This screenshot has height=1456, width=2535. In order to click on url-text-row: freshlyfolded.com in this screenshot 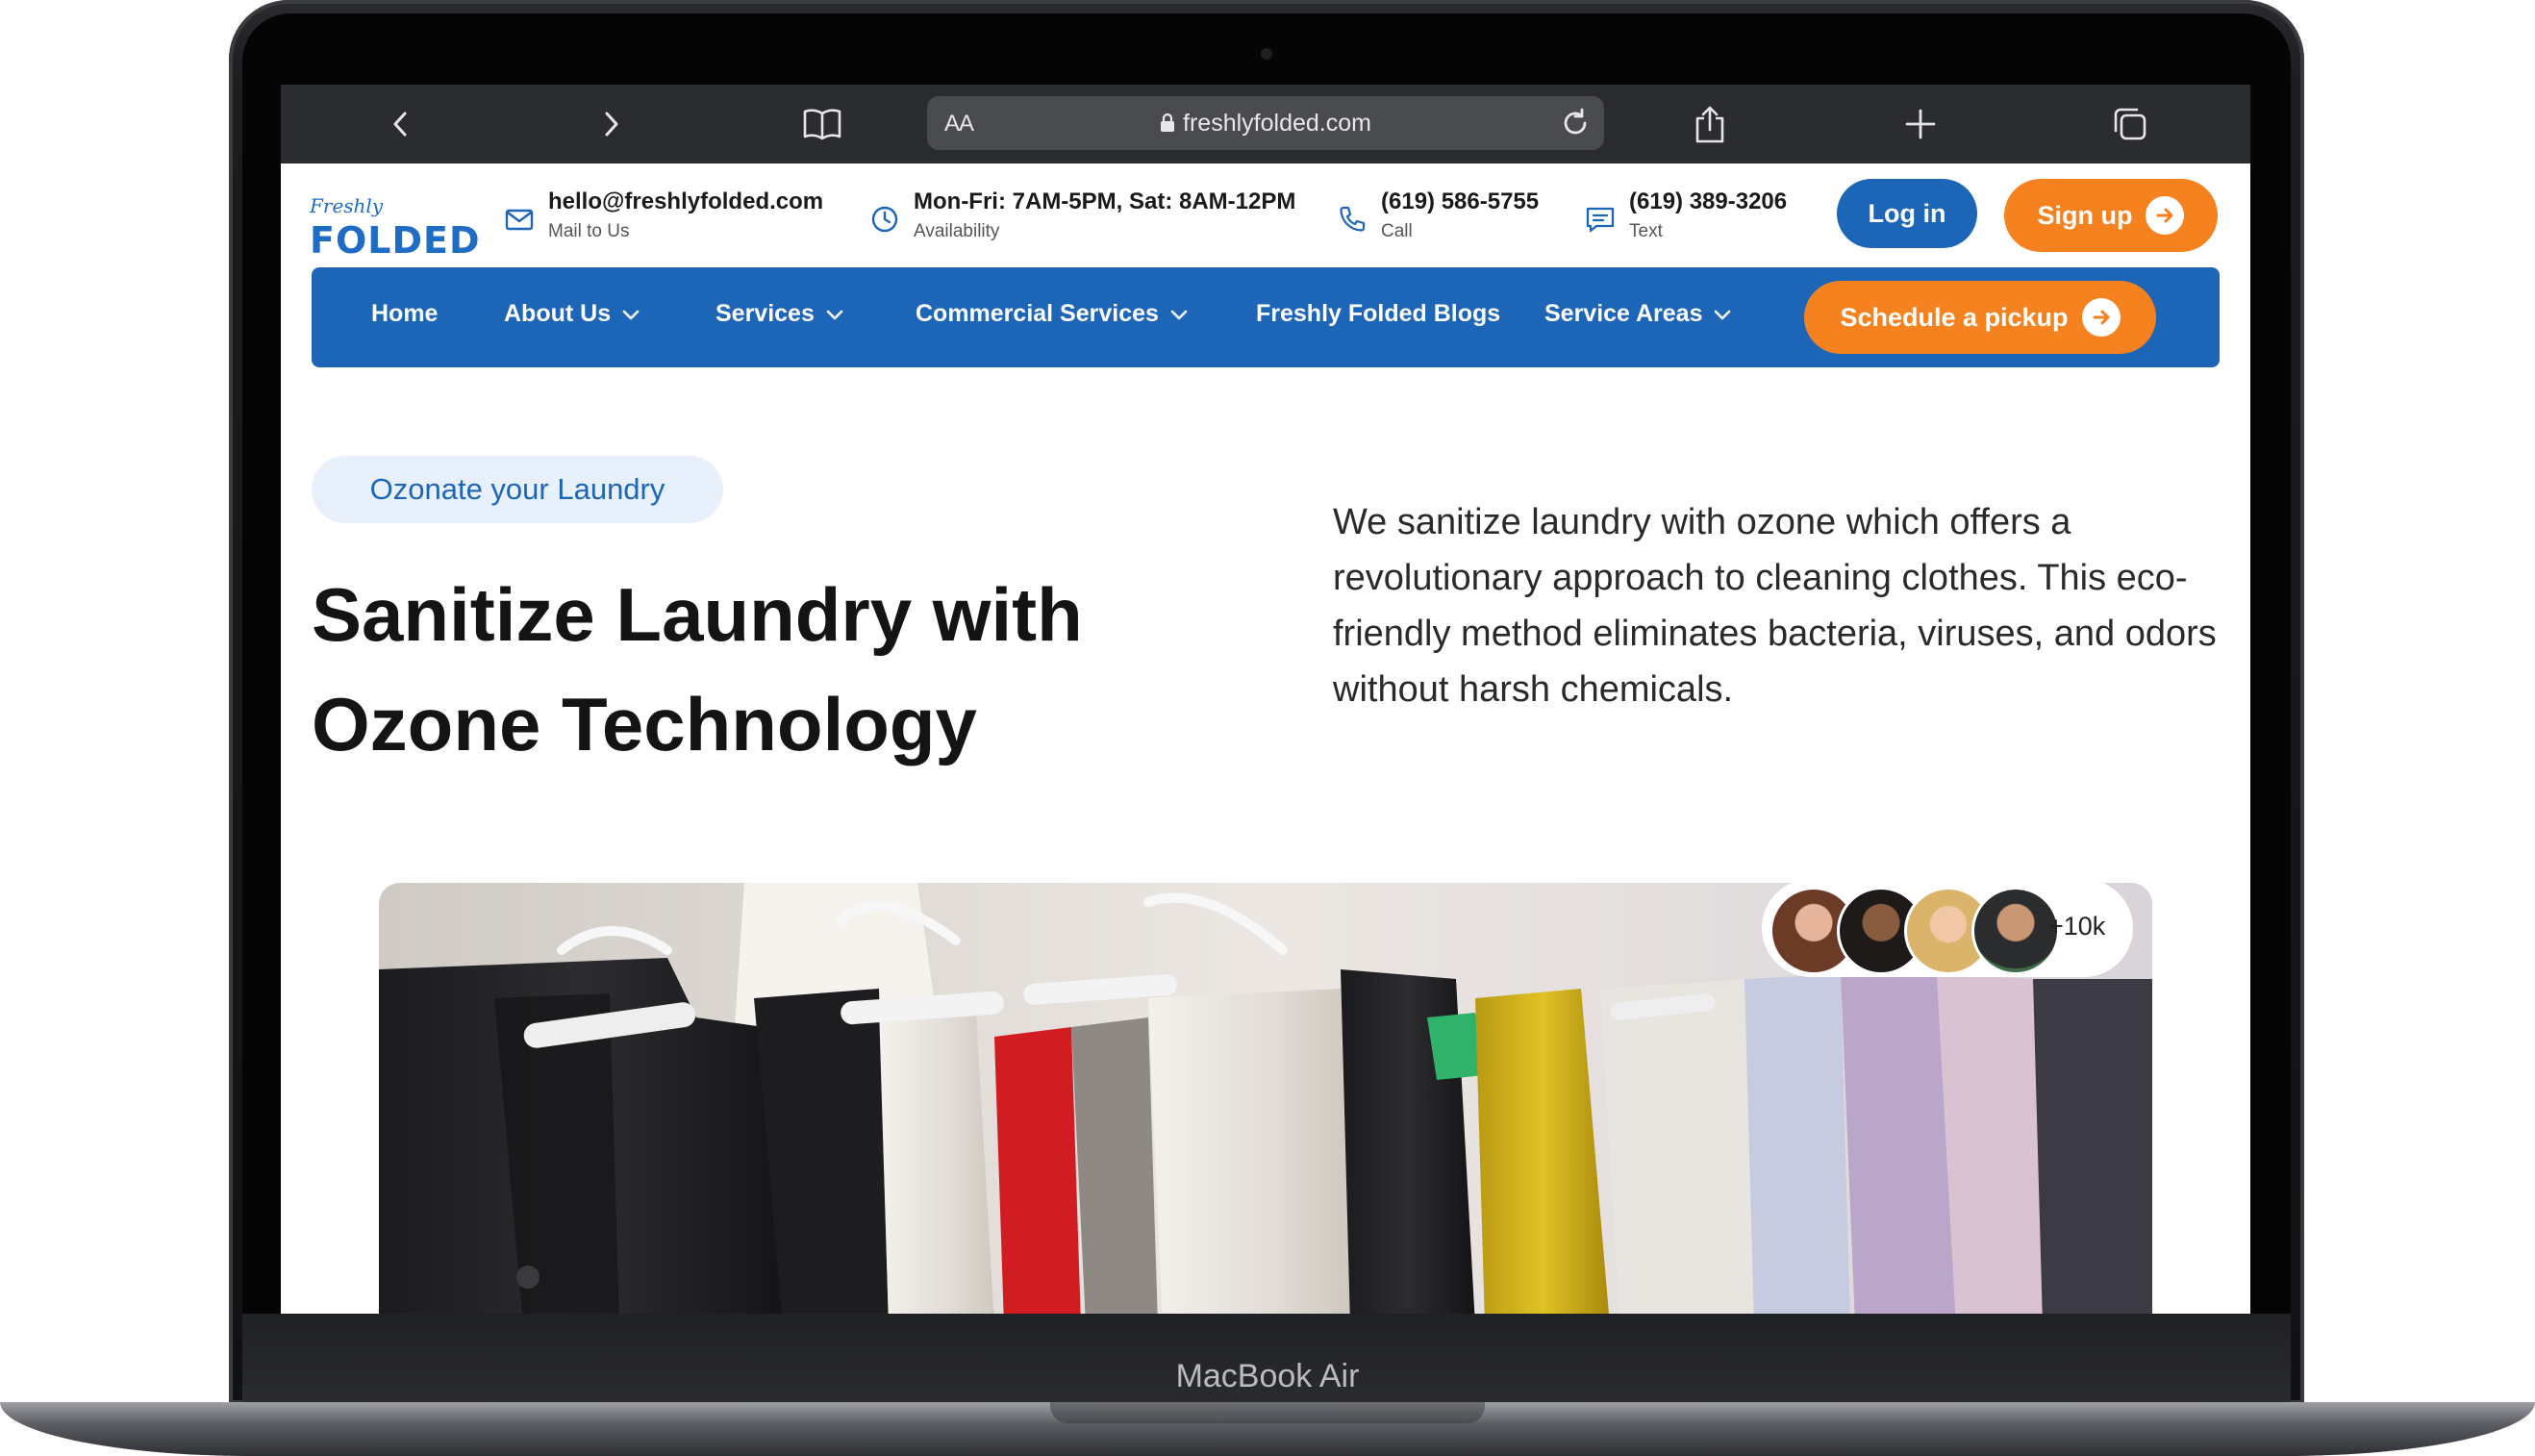, I will do `click(1265, 124)`.